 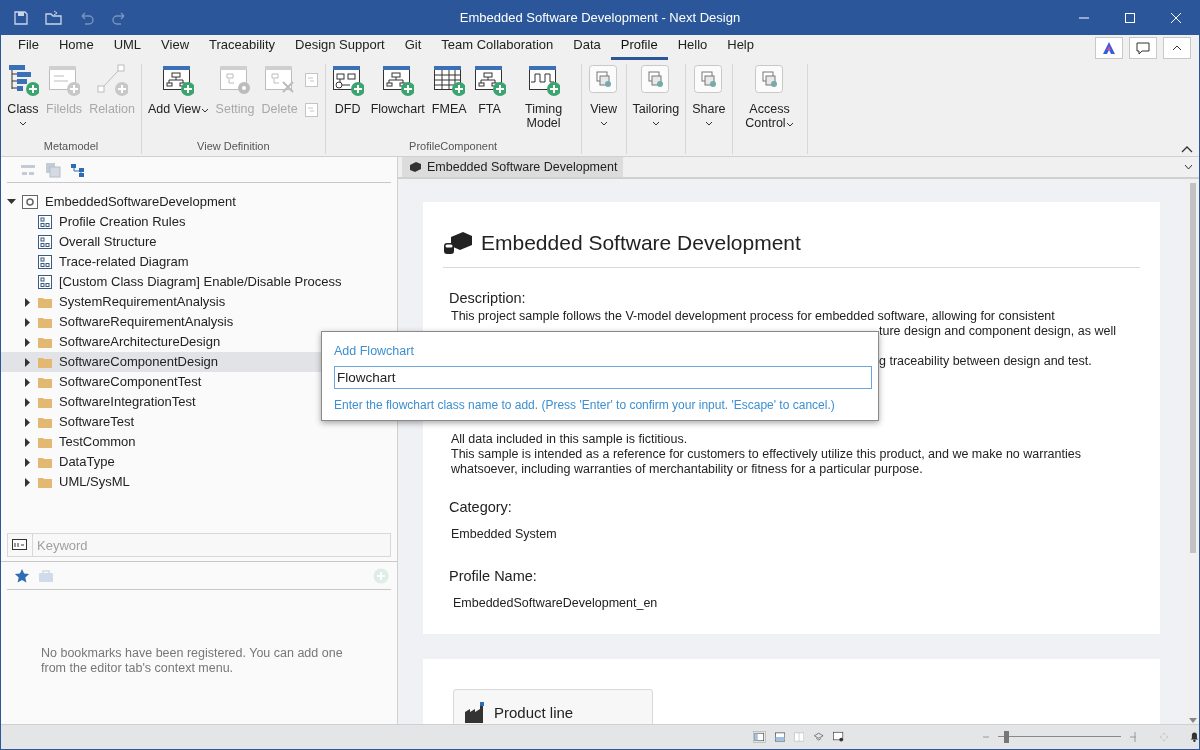 I want to click on menu-tab: Team Collaboration, so click(x=497, y=47).